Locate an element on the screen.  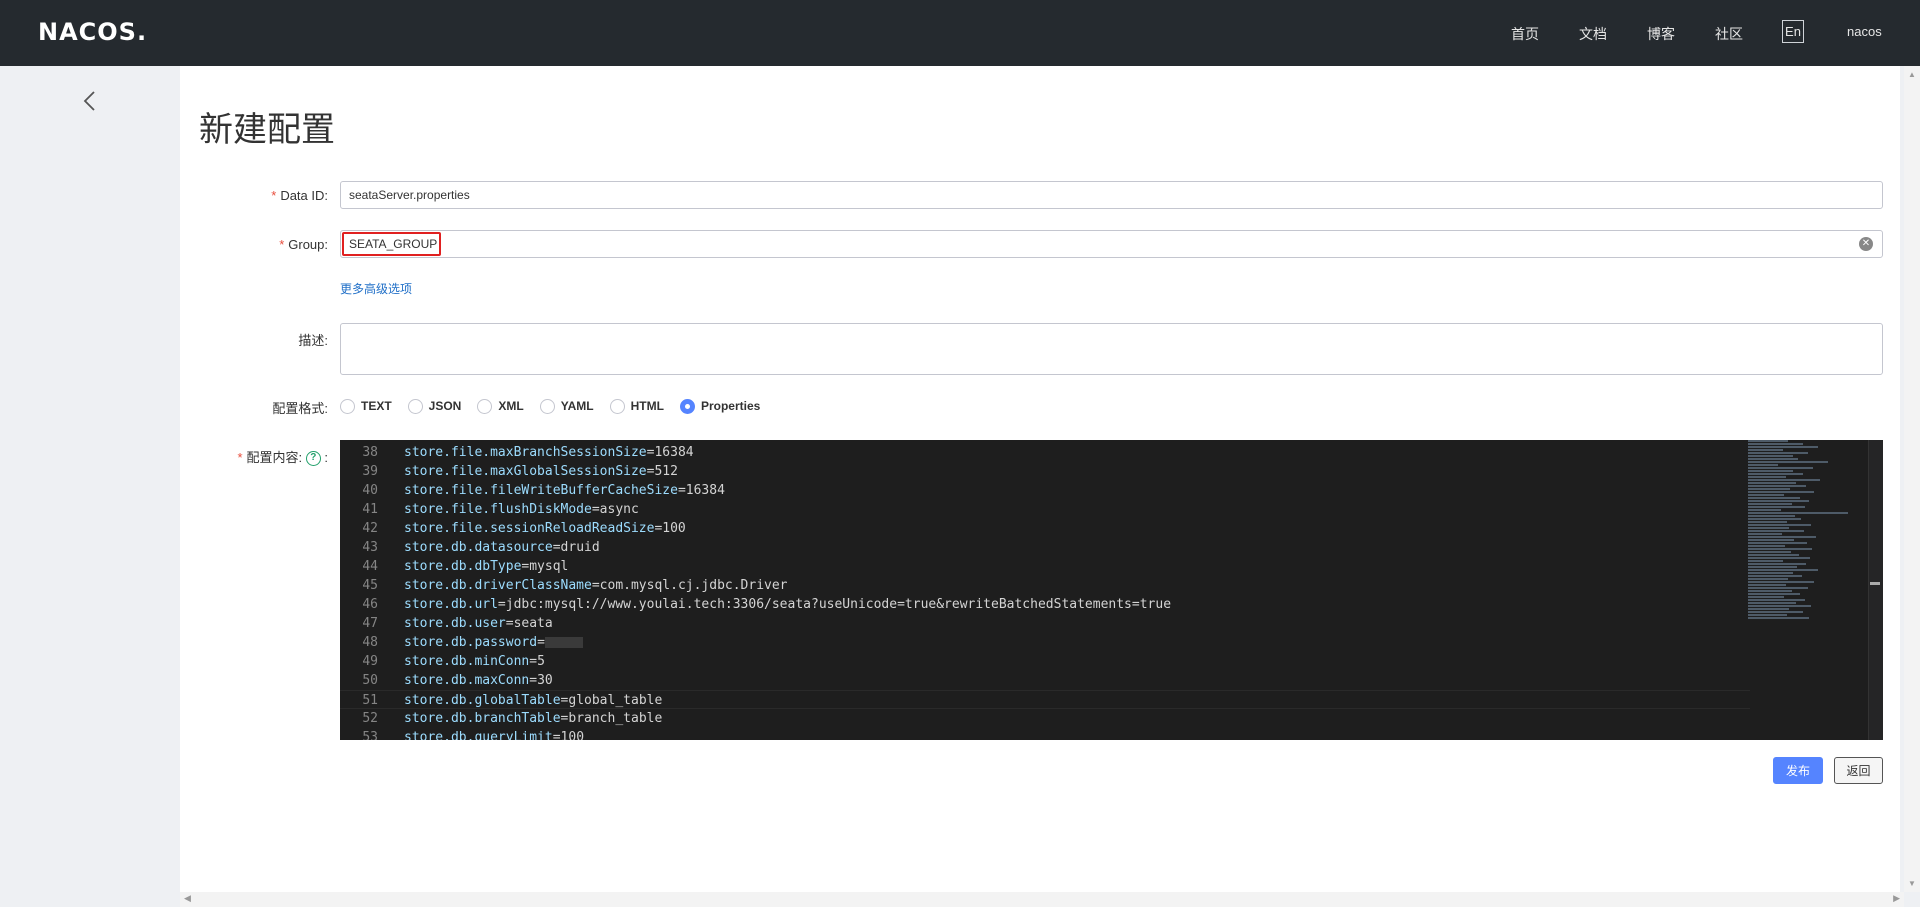
code-line: 52 store.db.branchTable=branch_table is located at coordinates (1045, 718).